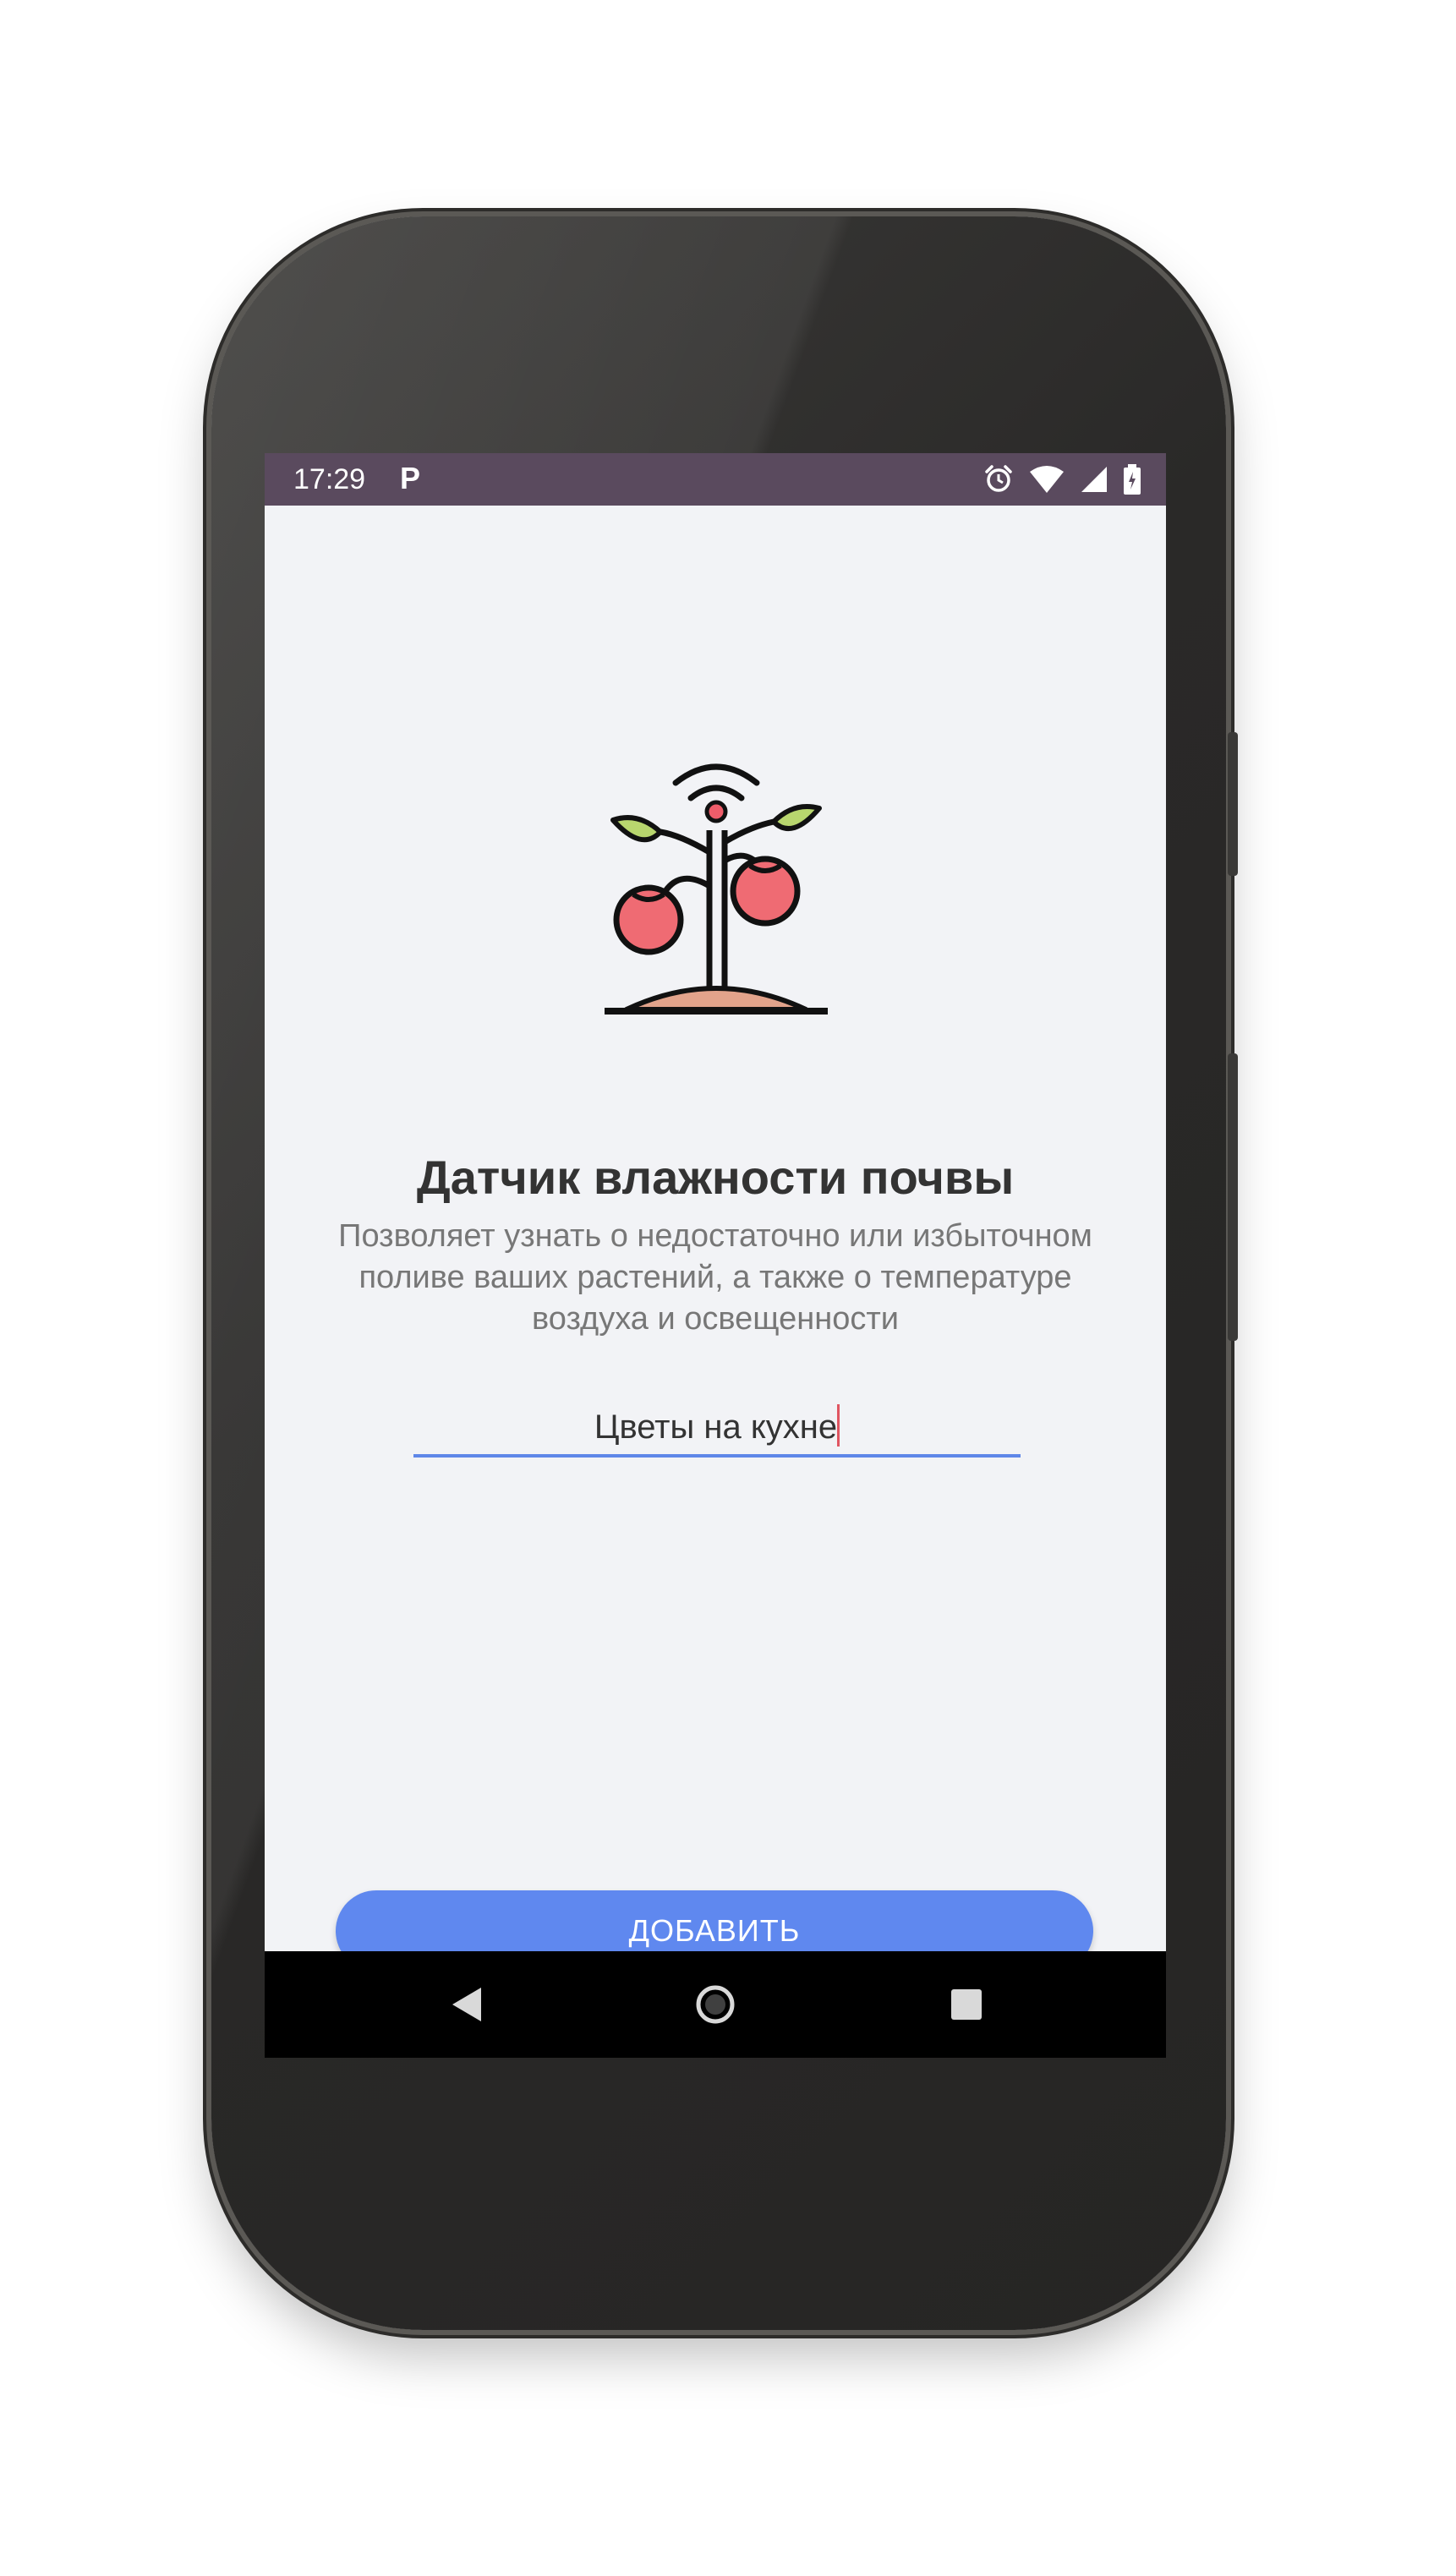 The width and height of the screenshot is (1456, 2576). What do you see at coordinates (999, 479) in the screenshot?
I see `alarm-icon` at bounding box center [999, 479].